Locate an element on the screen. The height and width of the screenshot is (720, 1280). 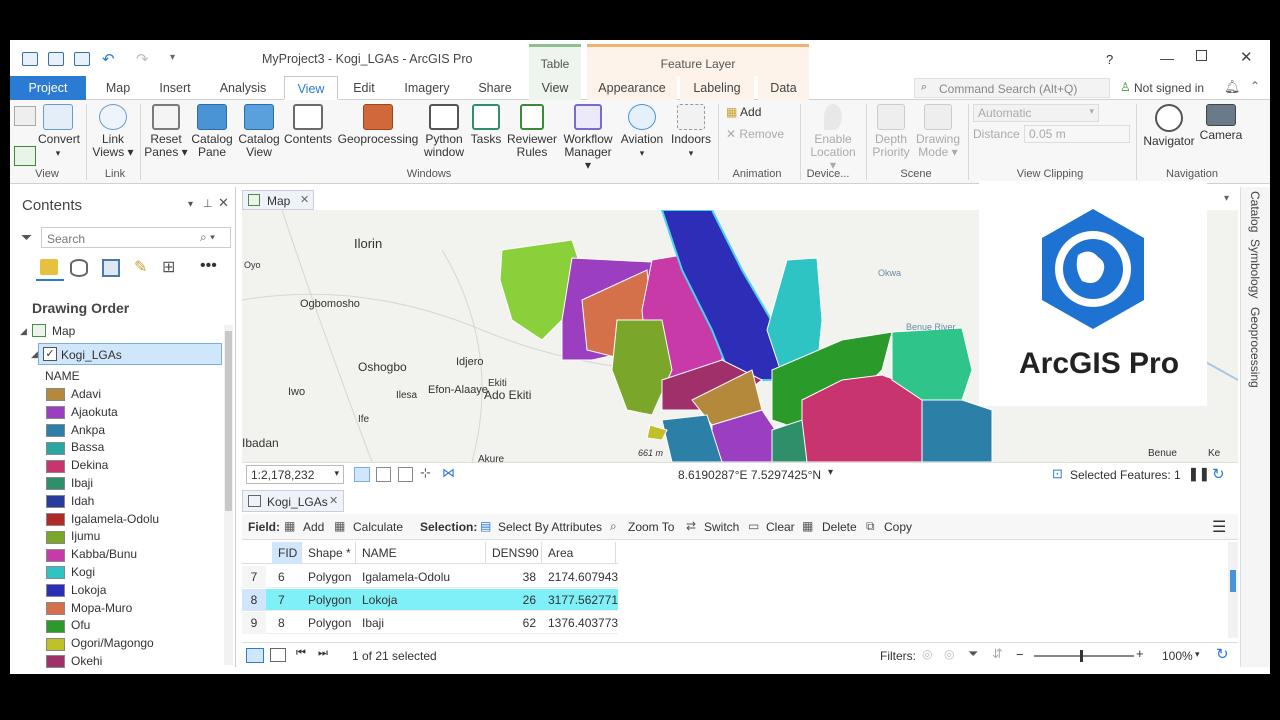
tab-table-view: View is located at coordinates (555, 88).